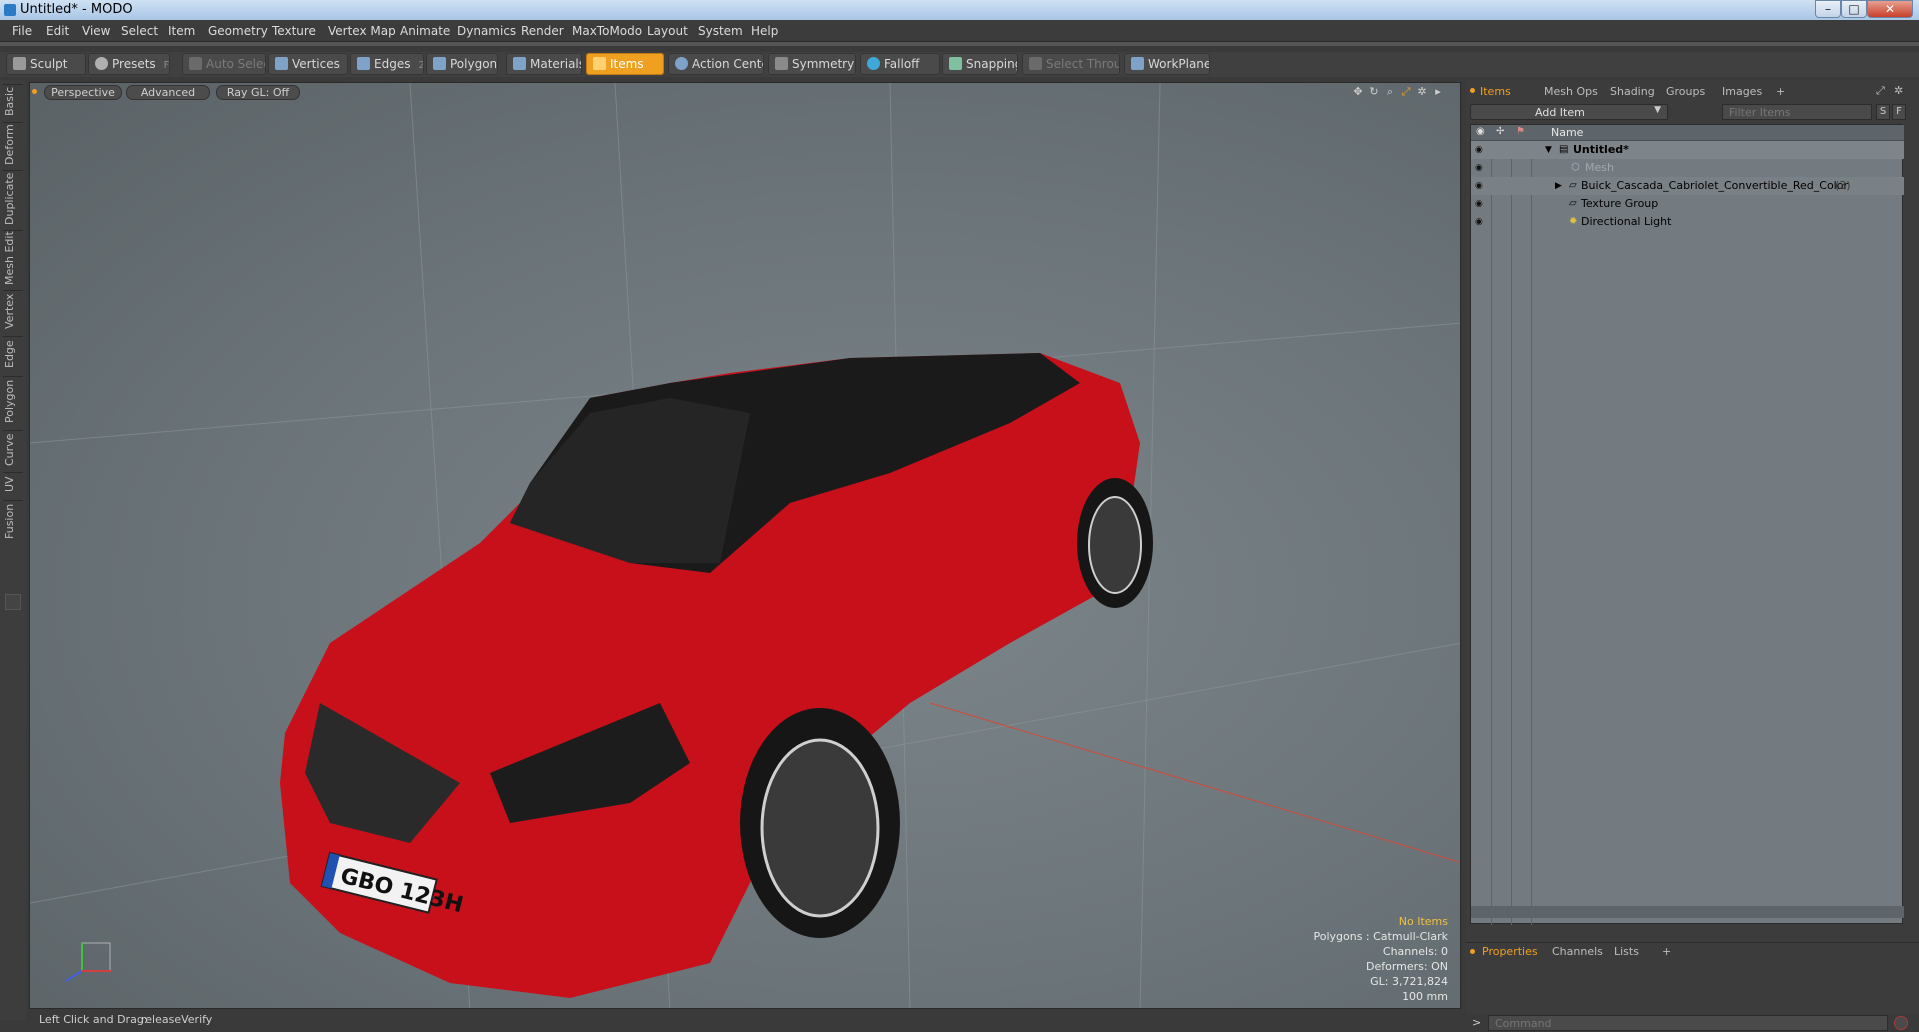 The image size is (1919, 1032). Describe the element at coordinates (96, 31) in the screenshot. I see `menu-view: View` at that location.